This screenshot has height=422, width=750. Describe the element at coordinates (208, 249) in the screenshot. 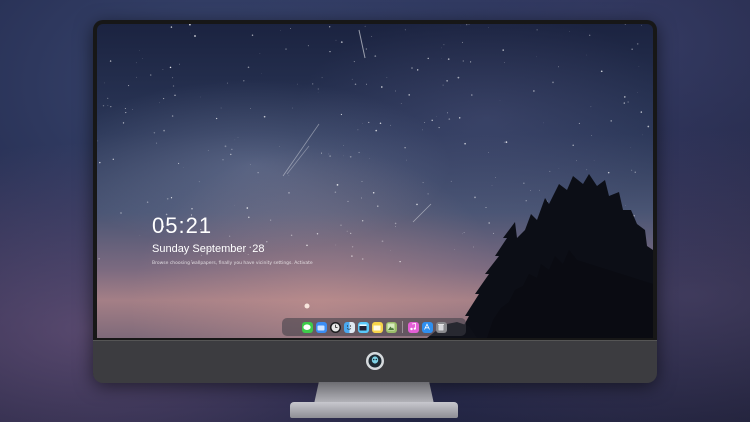

I see `lock-date: Sunday September 28` at that location.